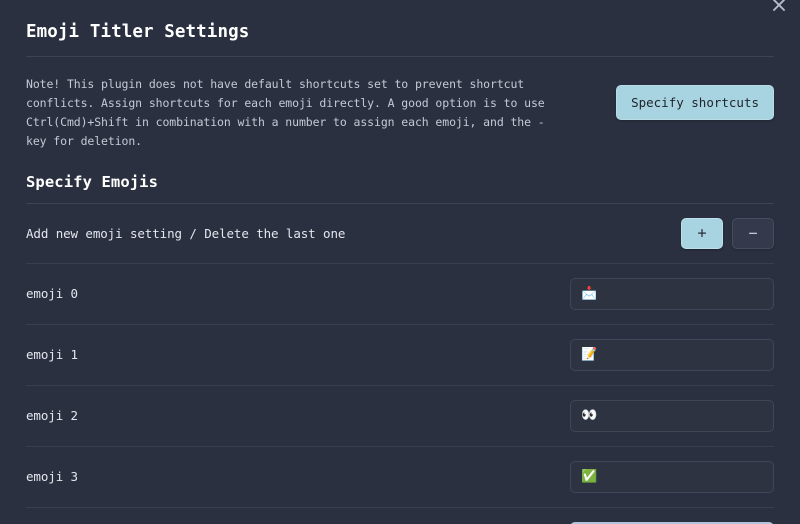  What do you see at coordinates (52, 477) in the screenshot?
I see `emoji-row-label: emoji 3` at bounding box center [52, 477].